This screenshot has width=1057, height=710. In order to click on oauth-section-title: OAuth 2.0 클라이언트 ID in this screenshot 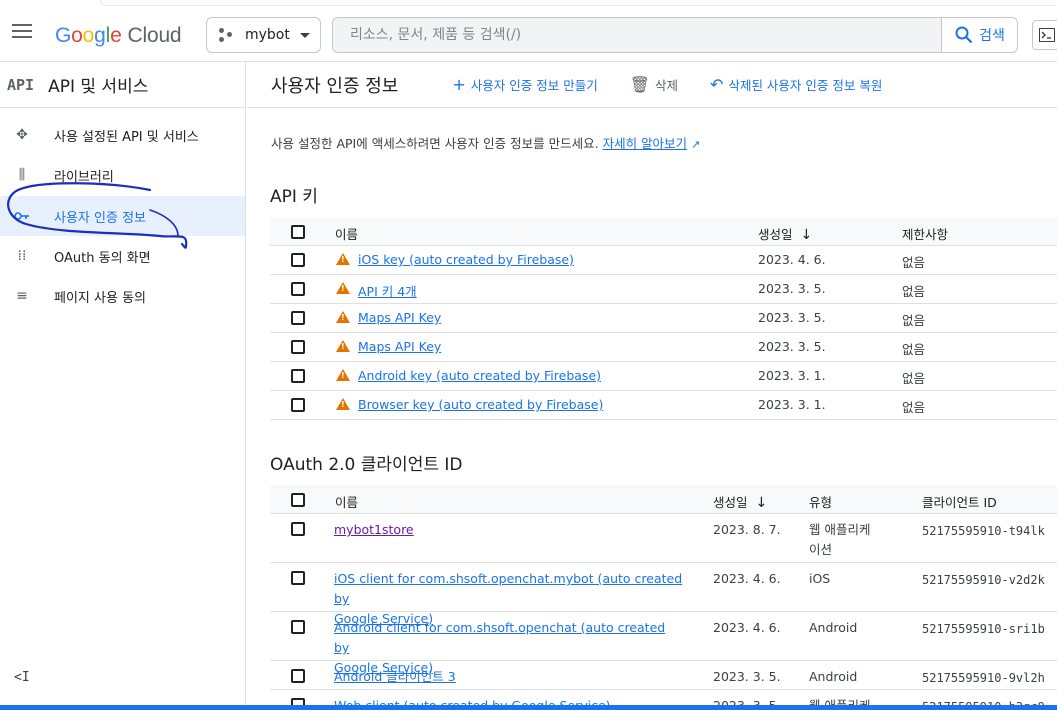, I will do `click(366, 465)`.